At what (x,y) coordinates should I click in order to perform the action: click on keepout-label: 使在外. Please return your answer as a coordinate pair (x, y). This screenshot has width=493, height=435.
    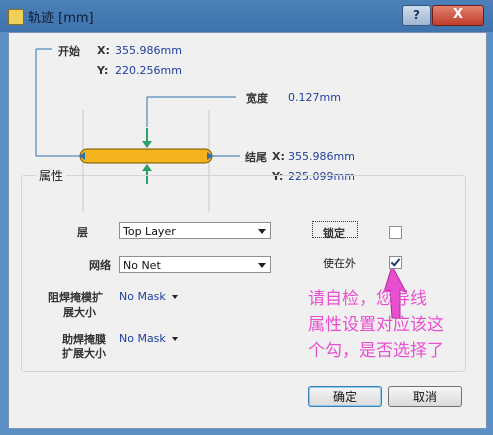
    Looking at the image, I should click on (339, 263).